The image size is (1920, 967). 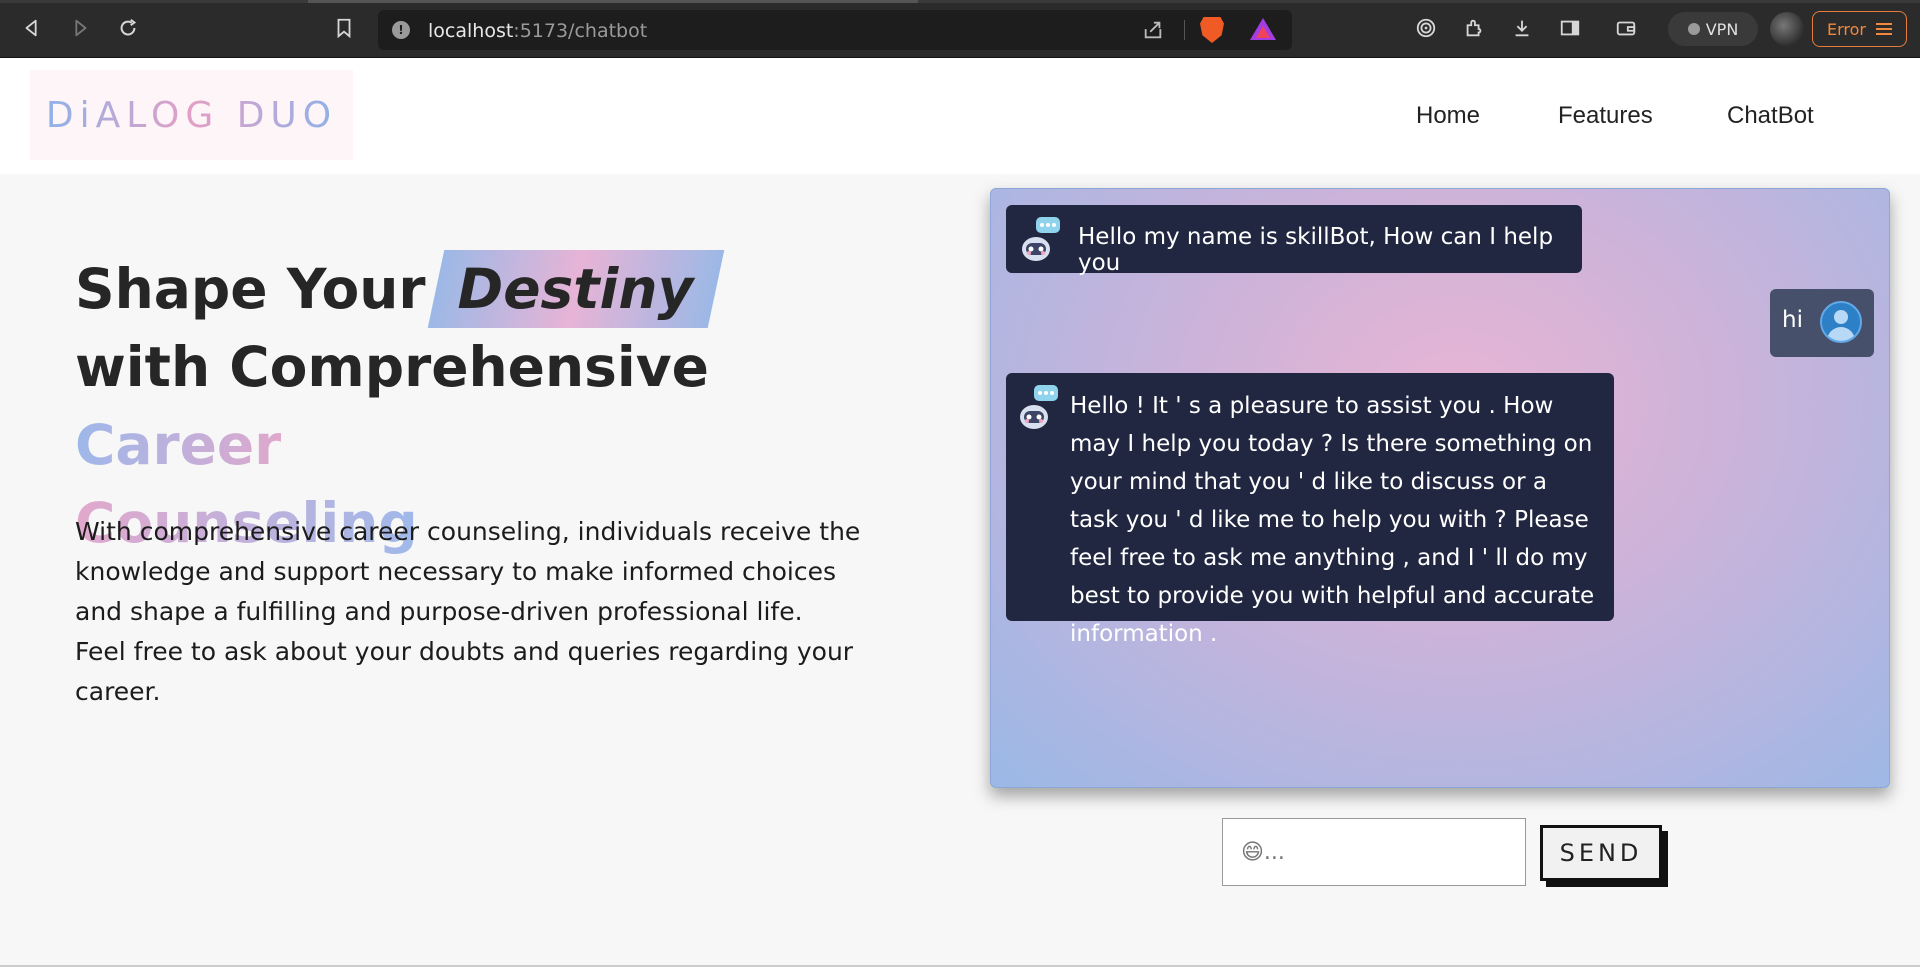 What do you see at coordinates (1841, 317) in the screenshot?
I see `user-avatar-head` at bounding box center [1841, 317].